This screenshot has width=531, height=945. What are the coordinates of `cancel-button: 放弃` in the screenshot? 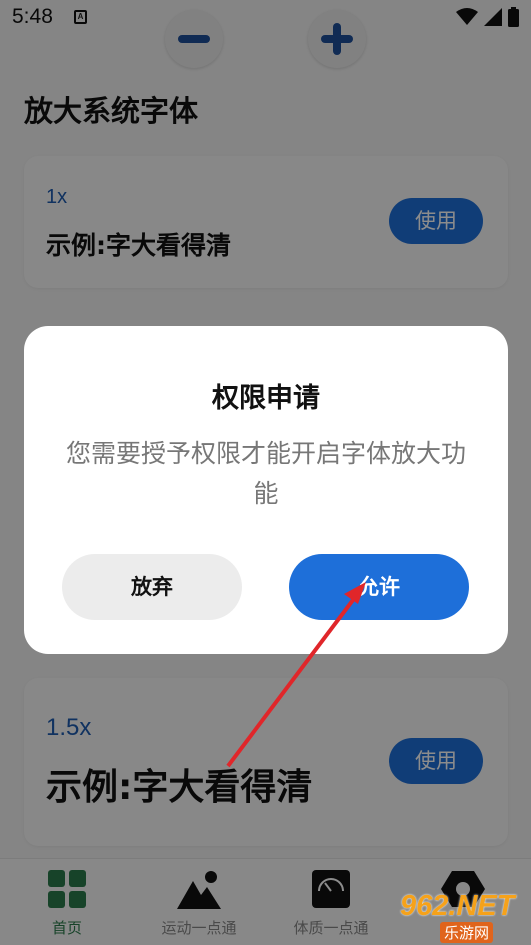 It's located at (152, 587).